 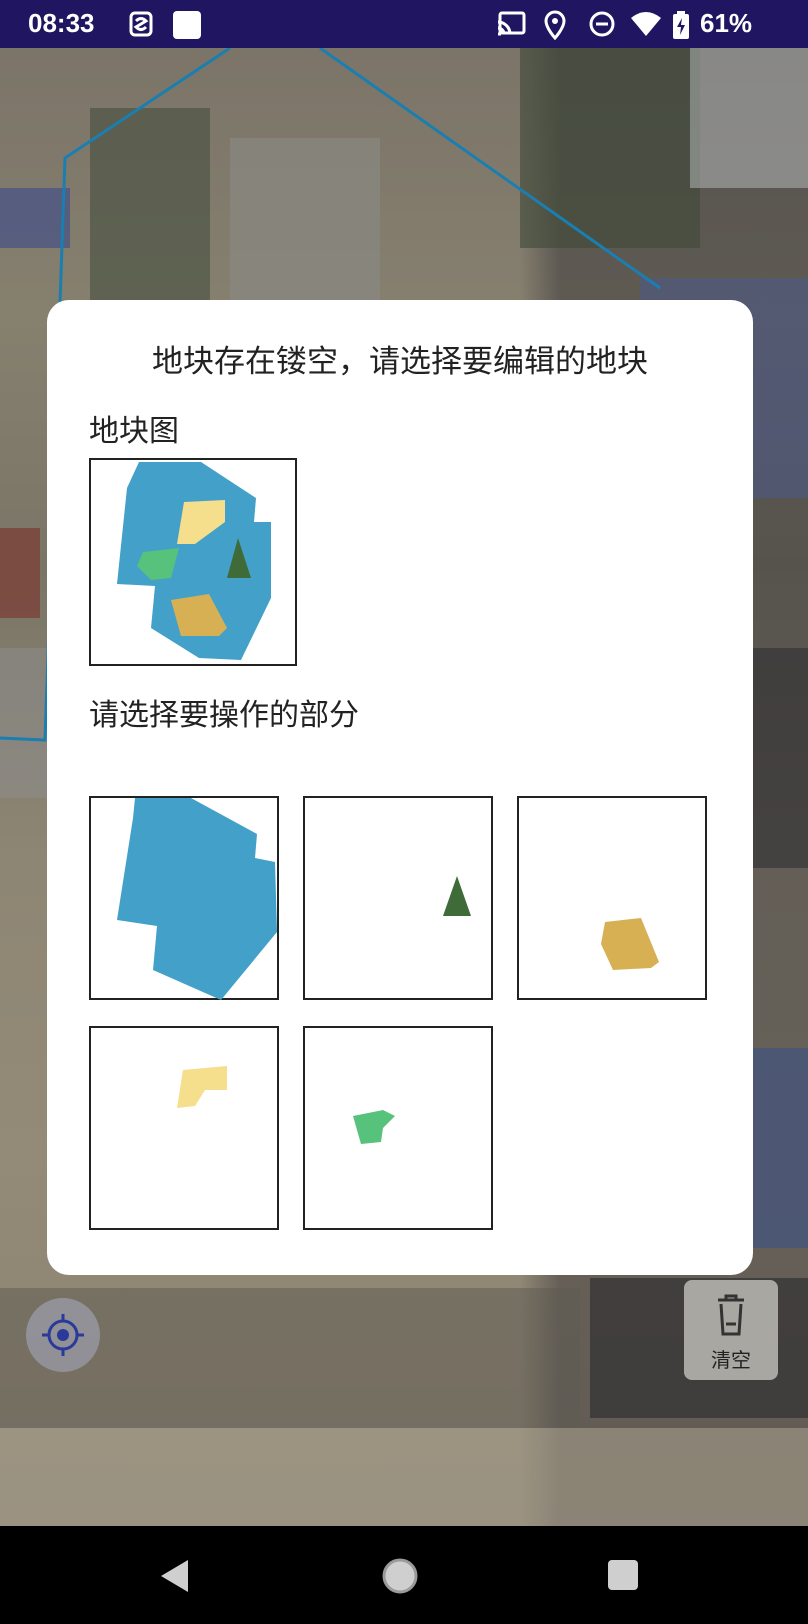 What do you see at coordinates (726, 23) in the screenshot?
I see `battery-percent: 61%` at bounding box center [726, 23].